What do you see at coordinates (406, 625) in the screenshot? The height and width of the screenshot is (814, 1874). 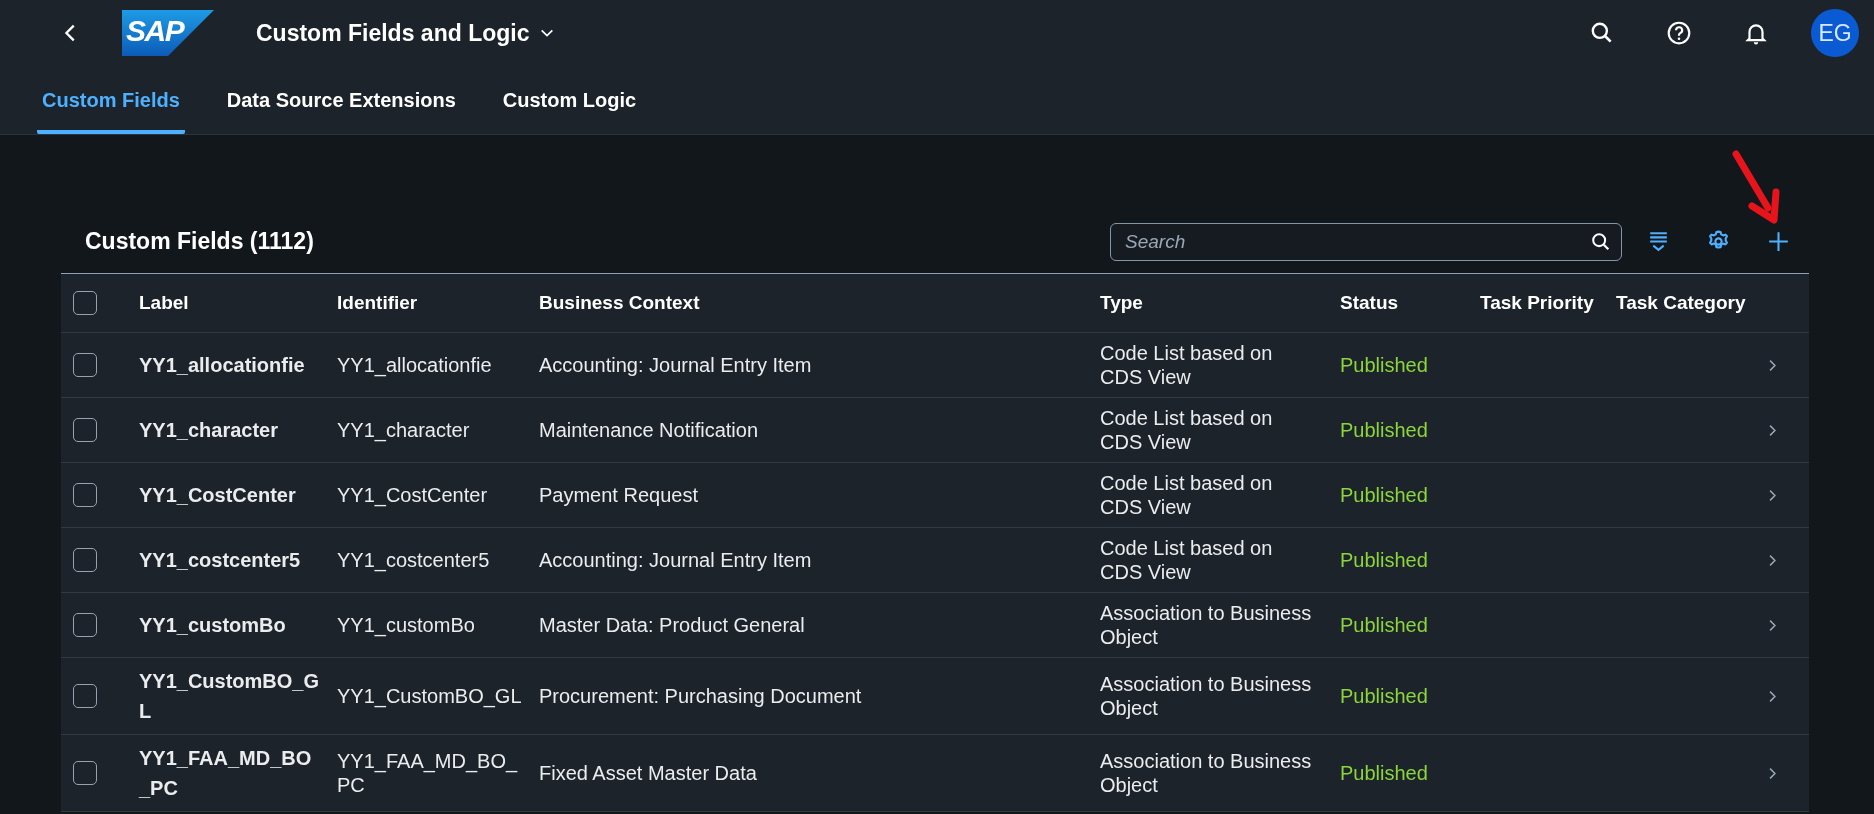 I see `field-identifier: YY1_customBo` at bounding box center [406, 625].